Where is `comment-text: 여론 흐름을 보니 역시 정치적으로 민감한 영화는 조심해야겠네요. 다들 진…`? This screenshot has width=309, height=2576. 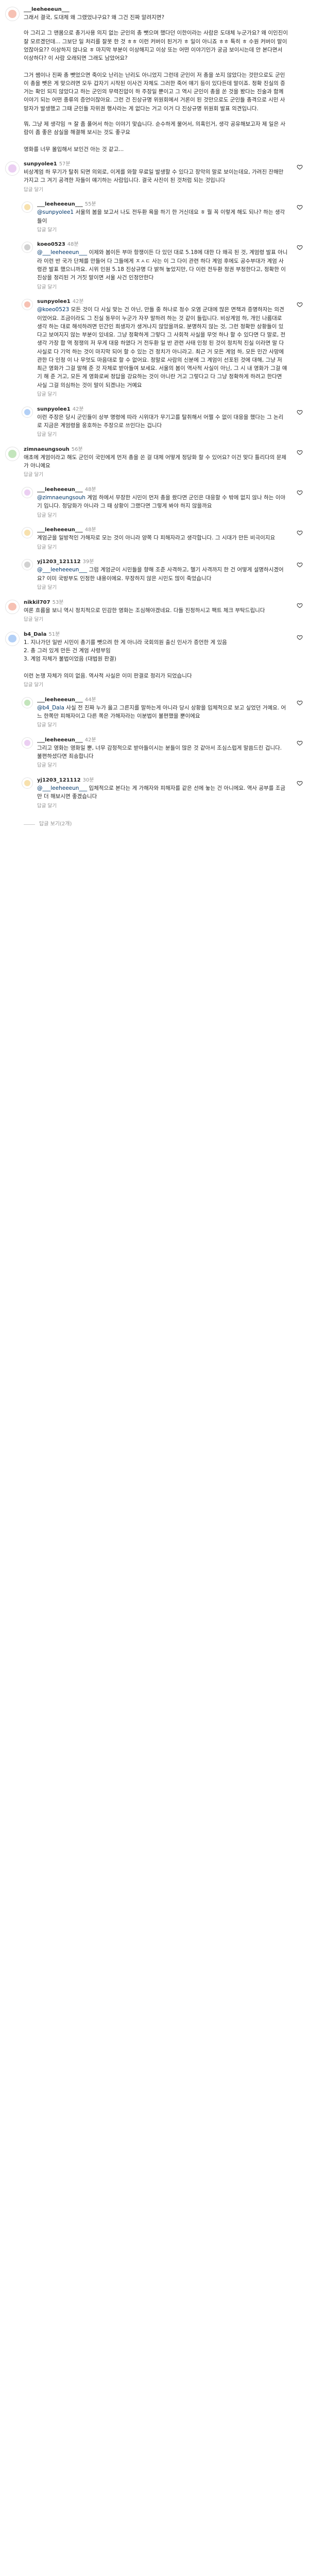
comment-text: 여론 흐름을 보니 역시 정치적으로 민감한 영화는 조심해야겠네요. 다들 진… is located at coordinates (144, 610).